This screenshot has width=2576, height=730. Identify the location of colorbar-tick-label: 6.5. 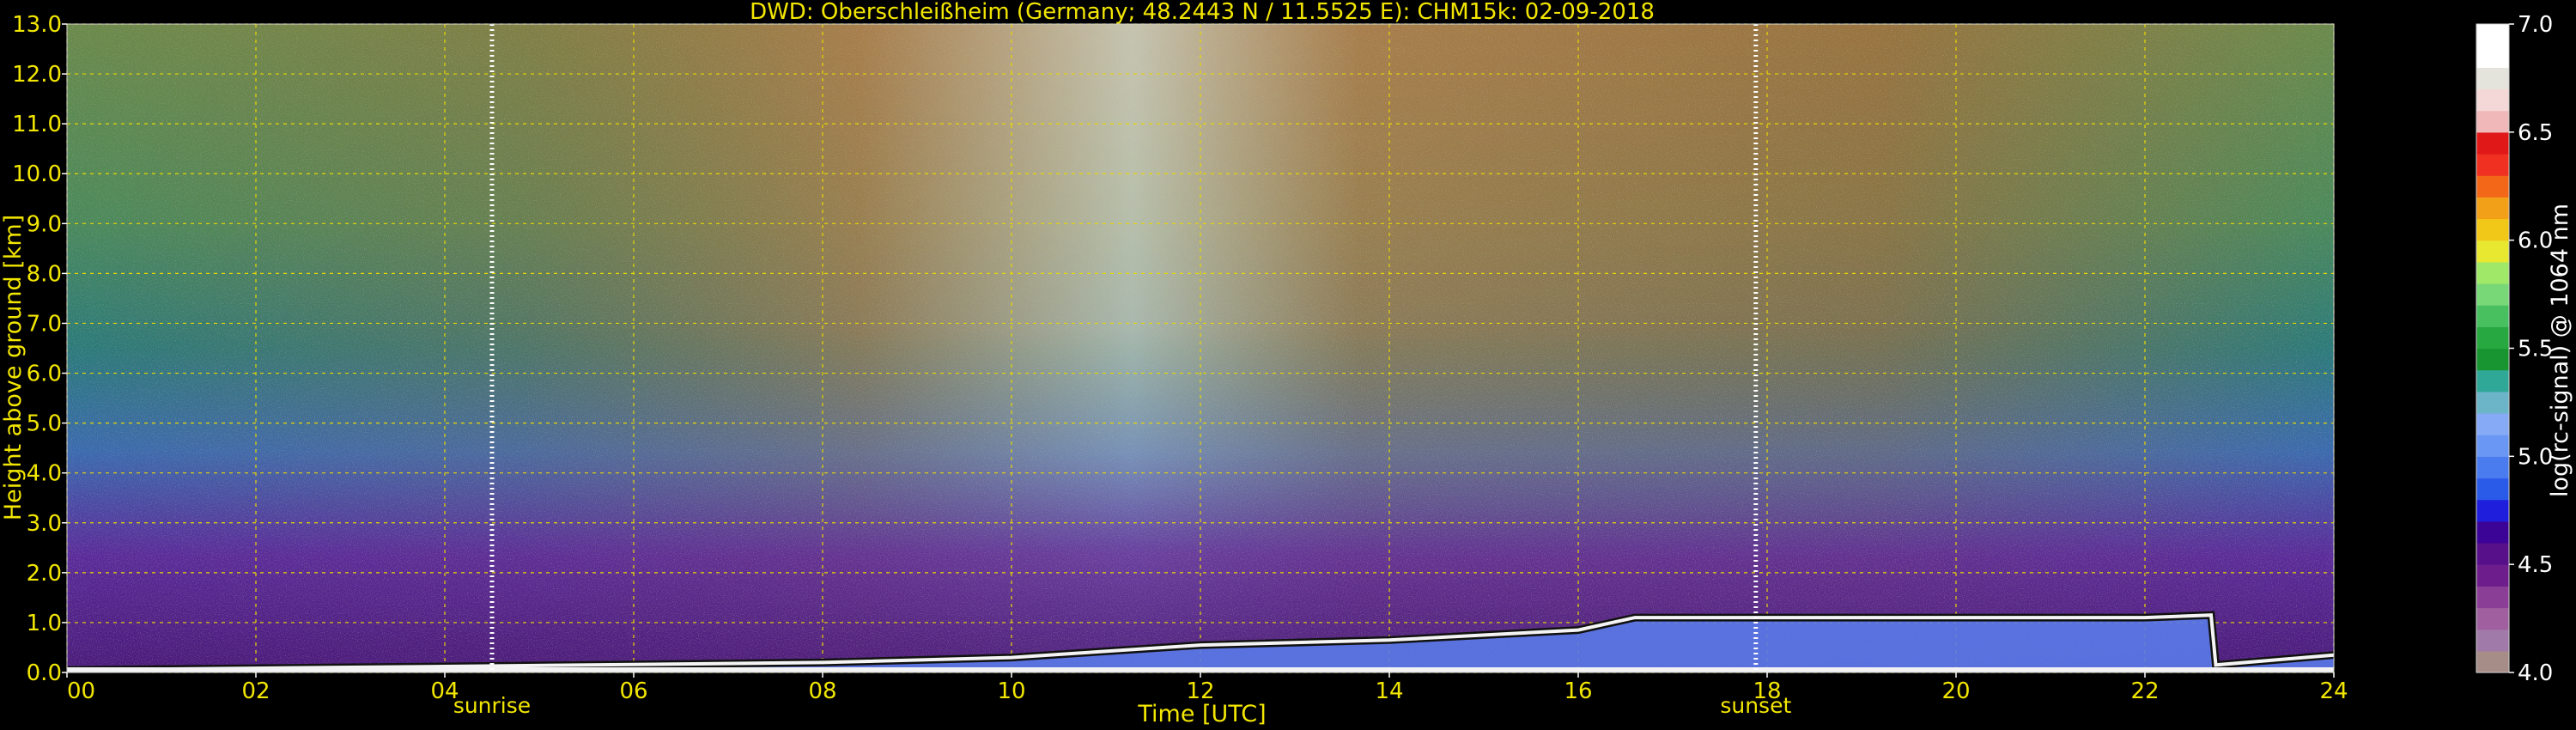
(2536, 133).